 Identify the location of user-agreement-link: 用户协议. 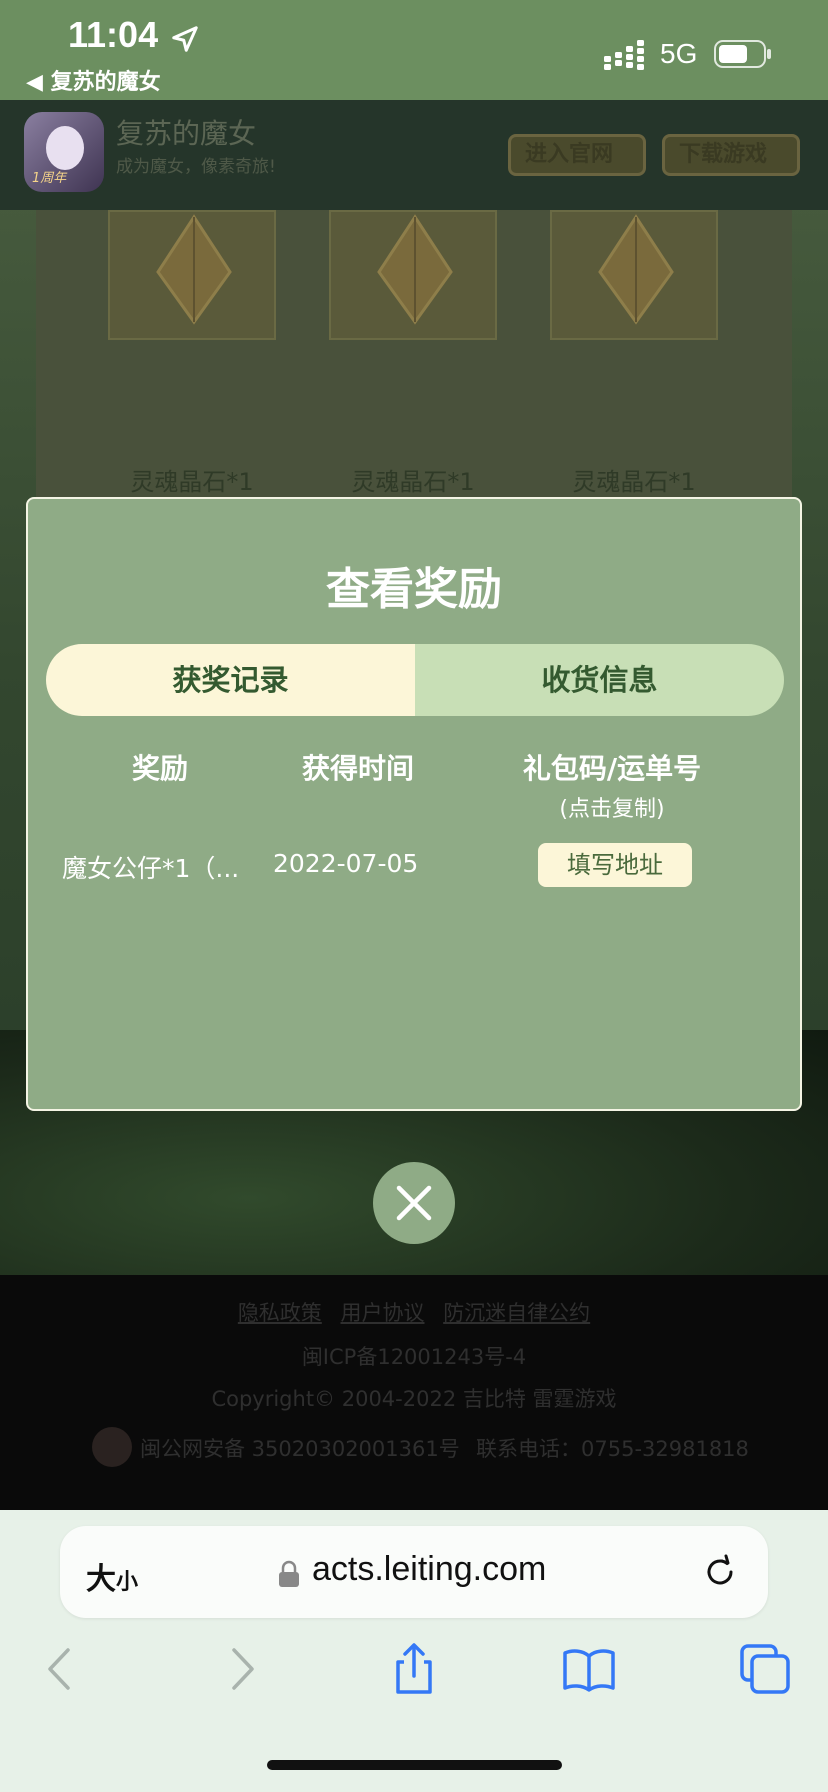
(383, 1313).